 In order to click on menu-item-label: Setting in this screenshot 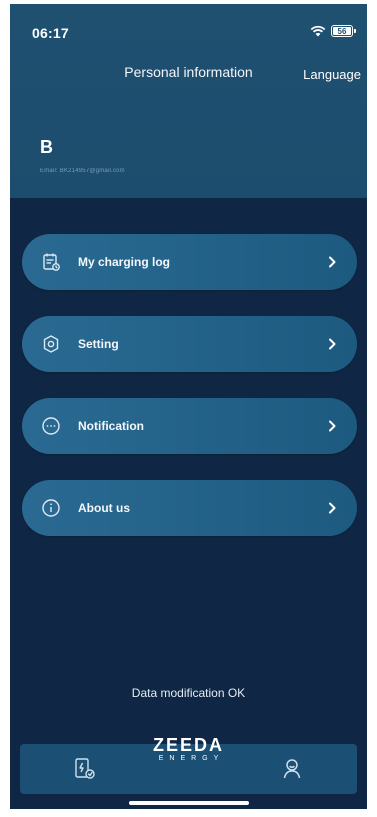, I will do `click(98, 344)`.